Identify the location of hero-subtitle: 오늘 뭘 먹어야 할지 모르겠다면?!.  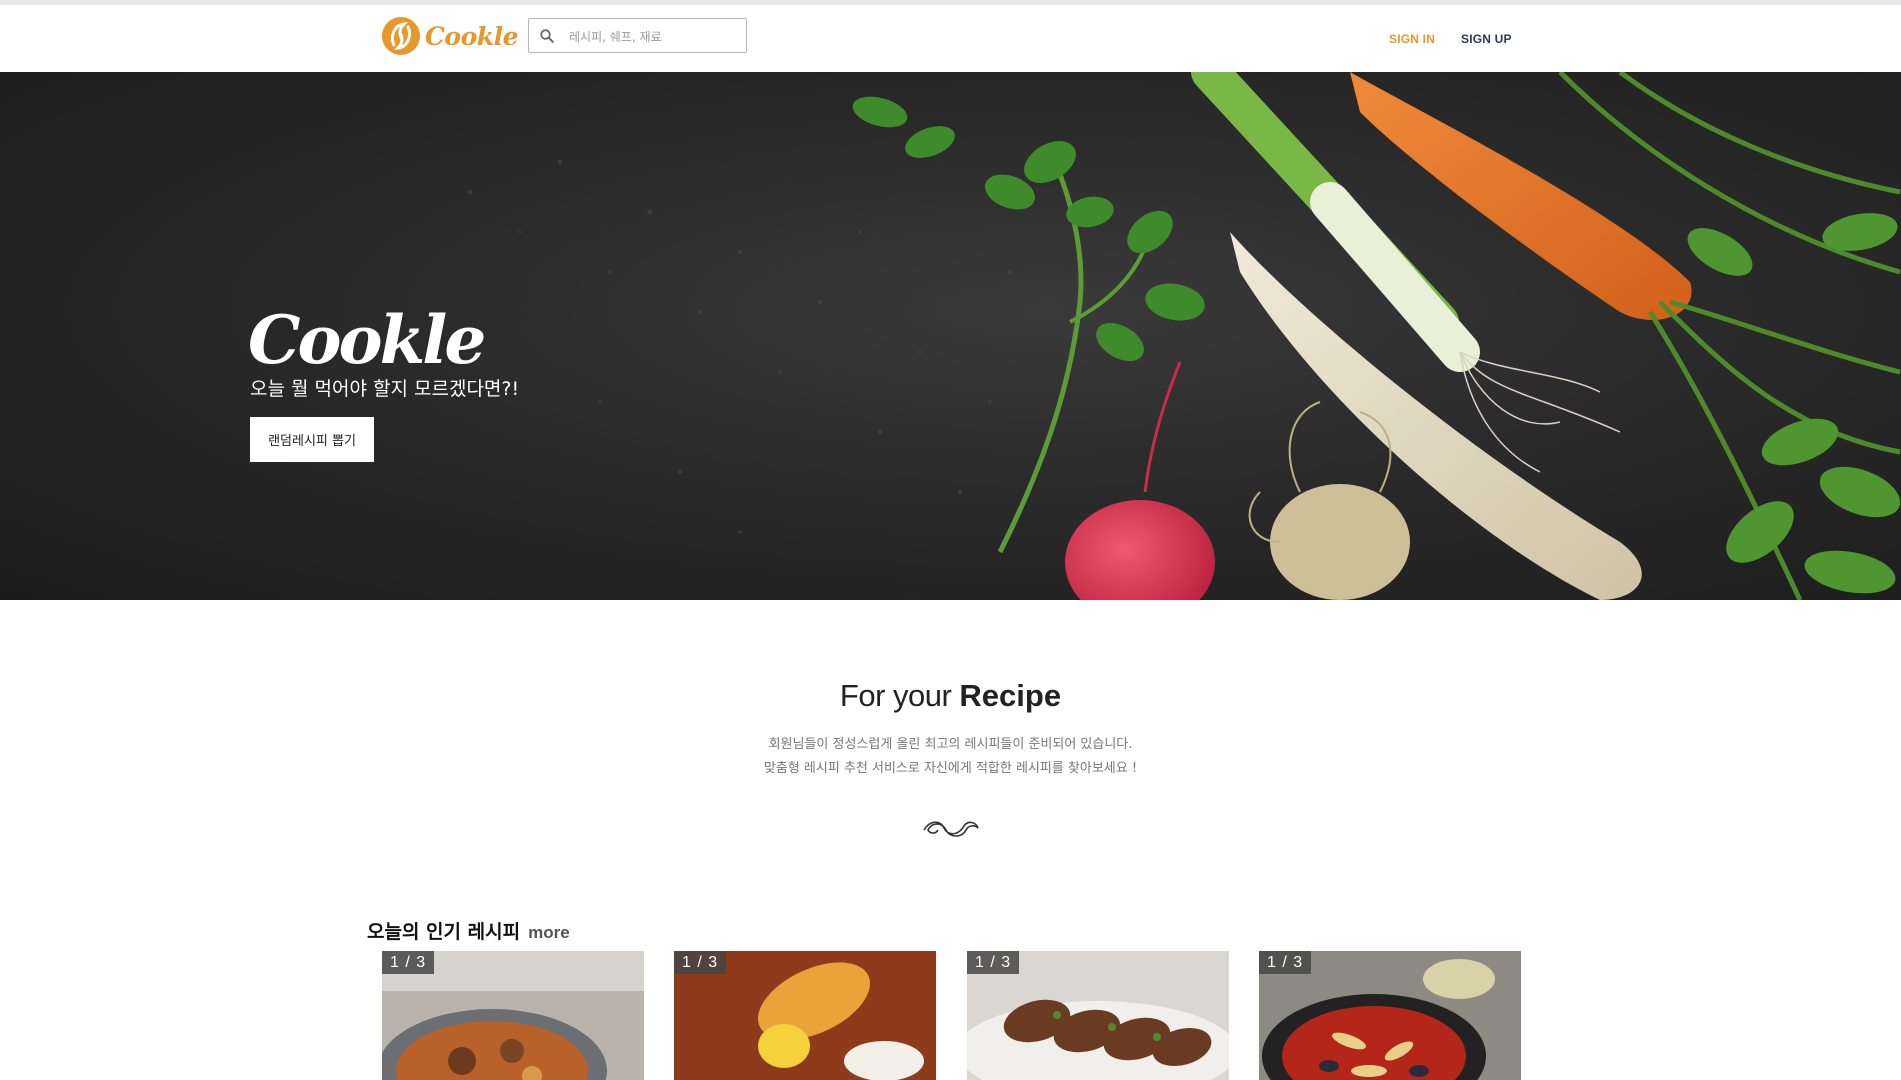
(385, 389).